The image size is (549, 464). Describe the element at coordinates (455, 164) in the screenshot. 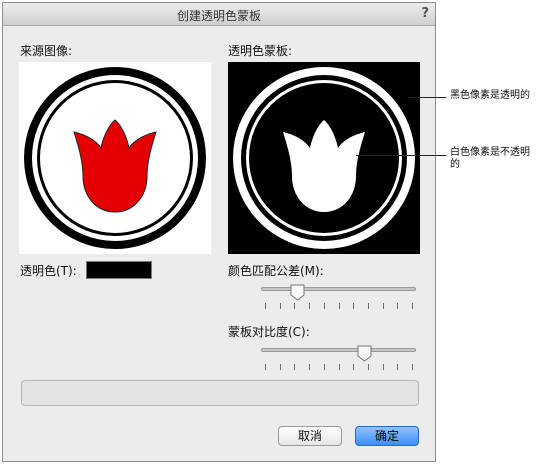

I see `callout-white-pixels-line2: 的` at that location.